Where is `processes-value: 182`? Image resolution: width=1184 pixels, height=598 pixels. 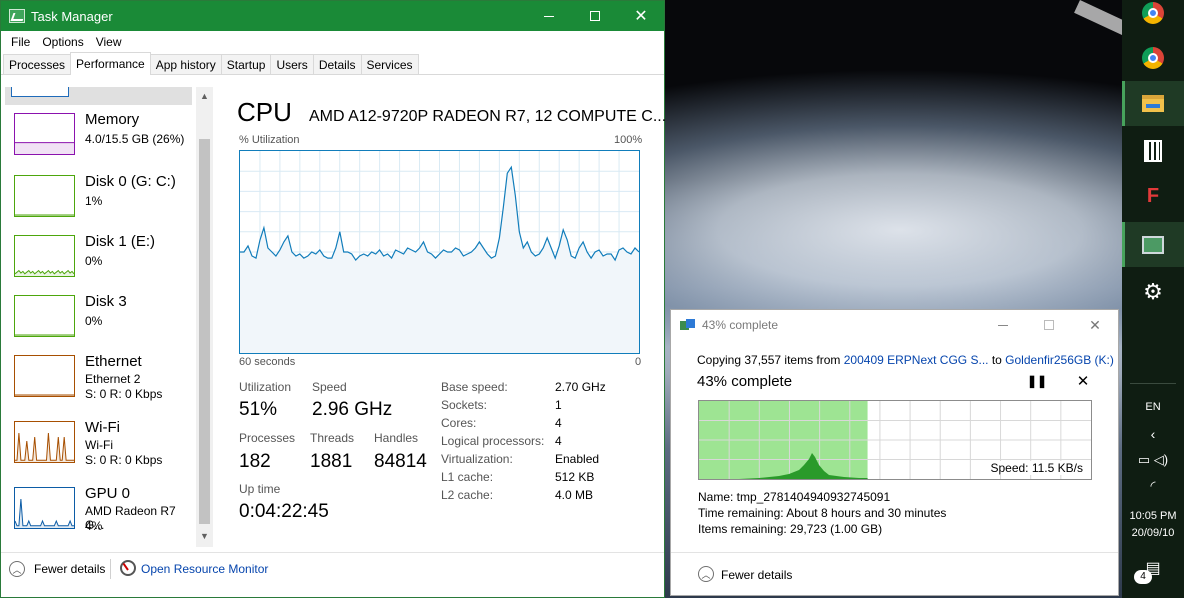
processes-value: 182 is located at coordinates (255, 461).